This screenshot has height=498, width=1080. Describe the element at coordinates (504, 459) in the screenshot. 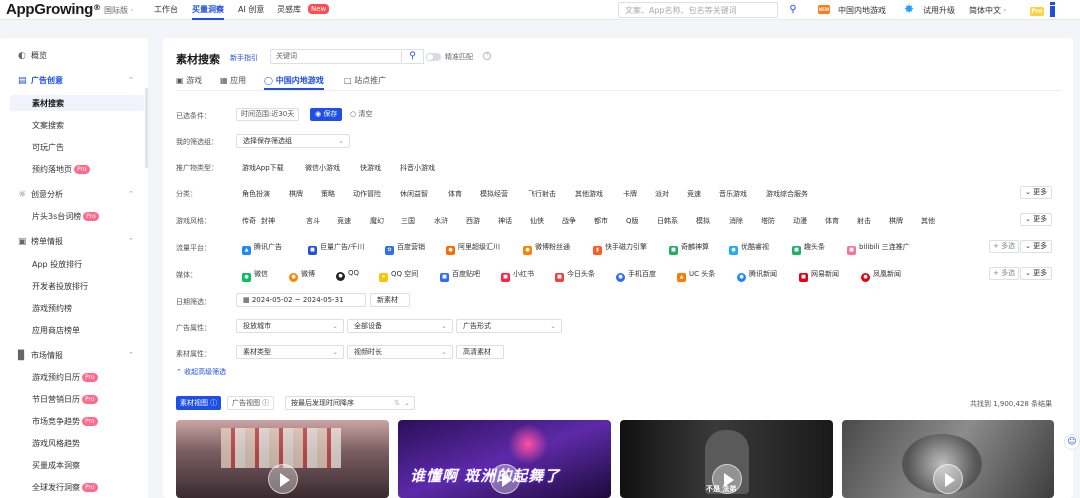

I see `material-card: 谁懂啊 斑洲的起舞了` at that location.